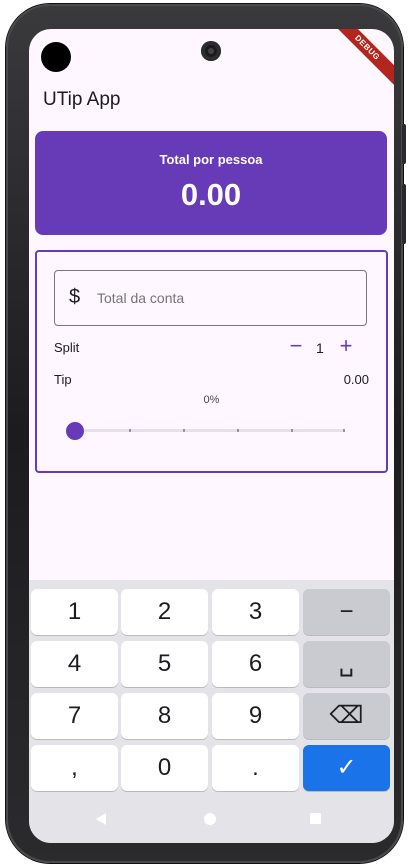  I want to click on key-period: ., so click(255, 768).